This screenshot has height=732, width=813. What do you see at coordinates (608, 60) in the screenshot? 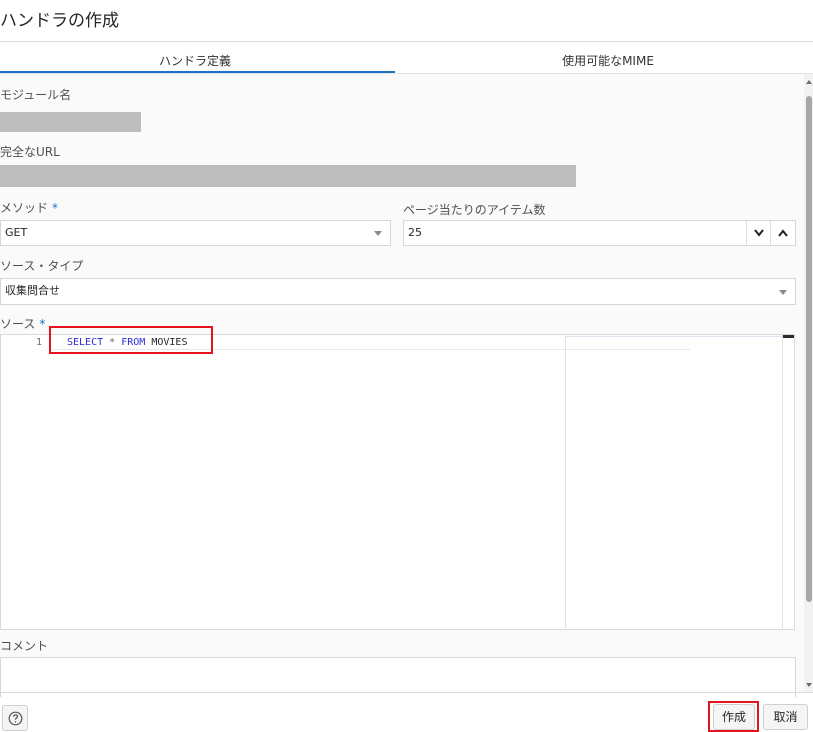
I see `tab-available-mime: 使用可能なMIME` at bounding box center [608, 60].